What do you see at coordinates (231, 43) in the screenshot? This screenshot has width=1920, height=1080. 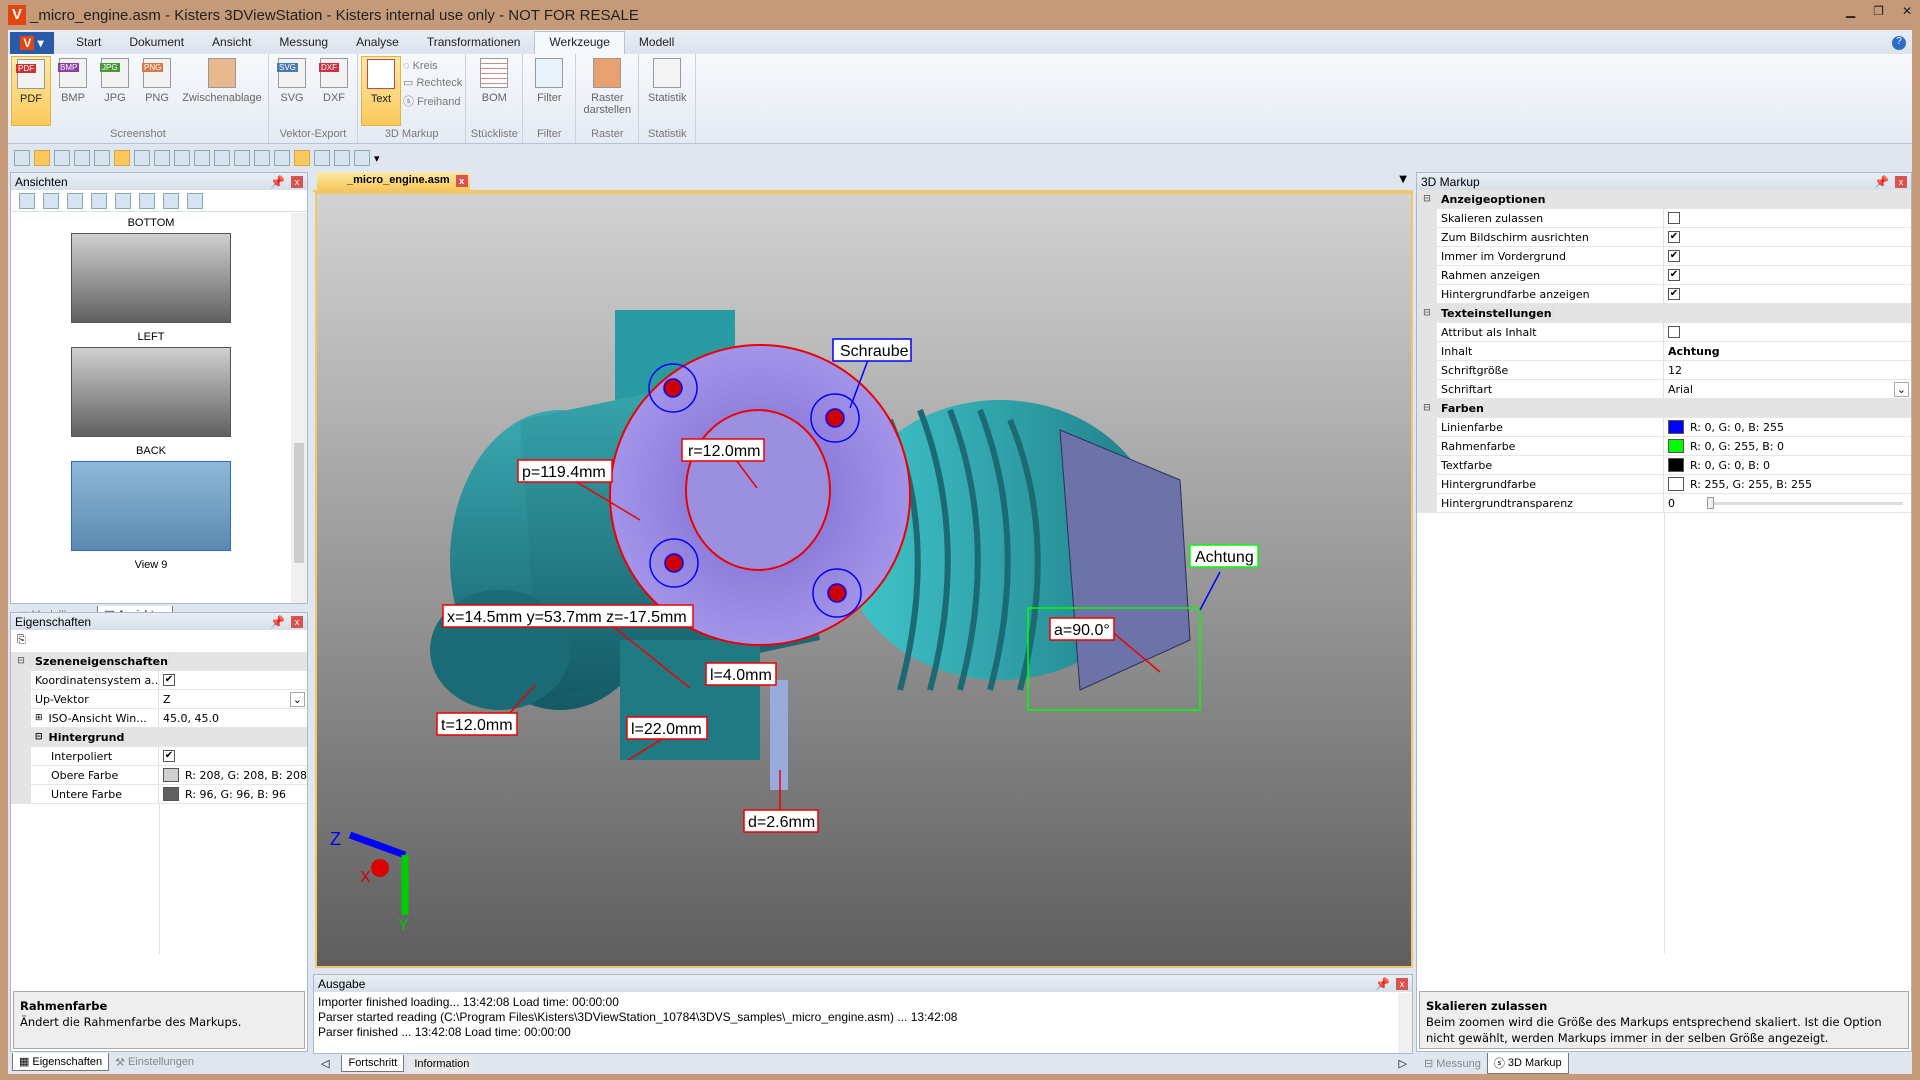 I see `tab-ansicht: Ansicht` at bounding box center [231, 43].